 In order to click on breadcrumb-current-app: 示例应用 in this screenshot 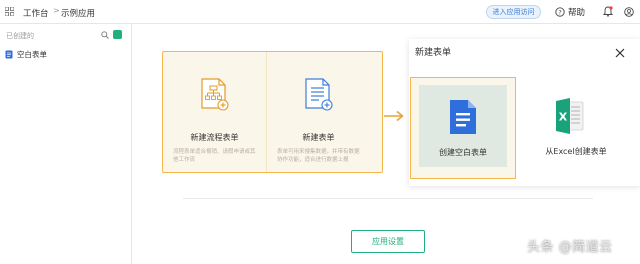, I will do `click(78, 13)`.